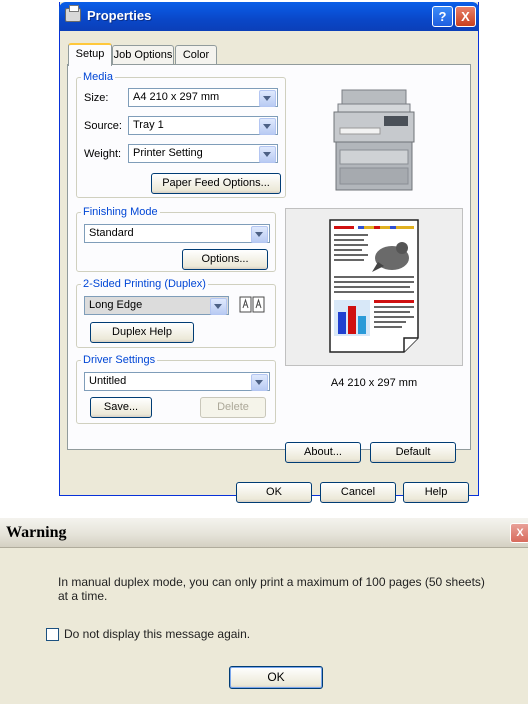 This screenshot has width=528, height=704. What do you see at coordinates (276, 677) in the screenshot?
I see `warning-ok-button: OK` at bounding box center [276, 677].